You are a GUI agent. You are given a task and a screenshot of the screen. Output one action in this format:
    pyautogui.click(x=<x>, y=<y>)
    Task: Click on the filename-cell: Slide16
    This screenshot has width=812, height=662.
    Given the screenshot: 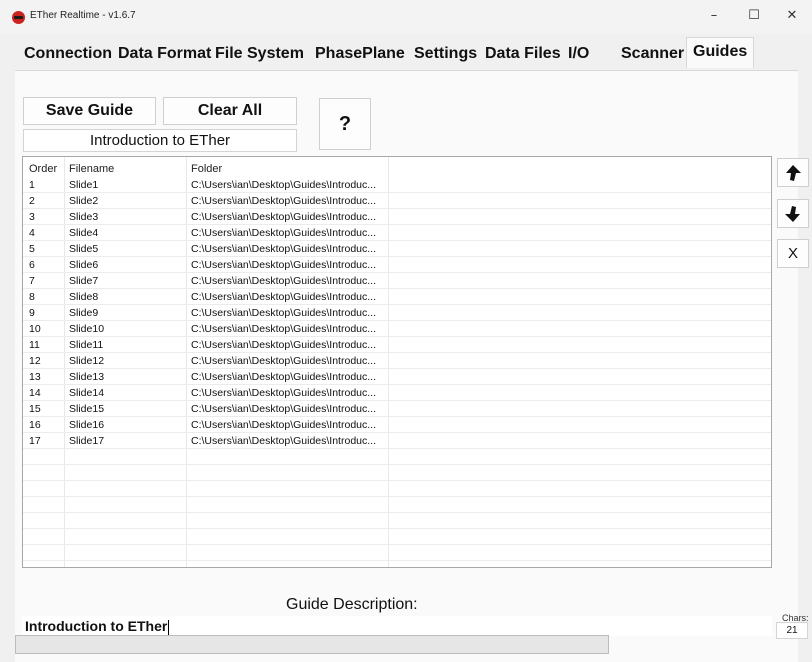 What is the action you would take?
    pyautogui.click(x=87, y=425)
    